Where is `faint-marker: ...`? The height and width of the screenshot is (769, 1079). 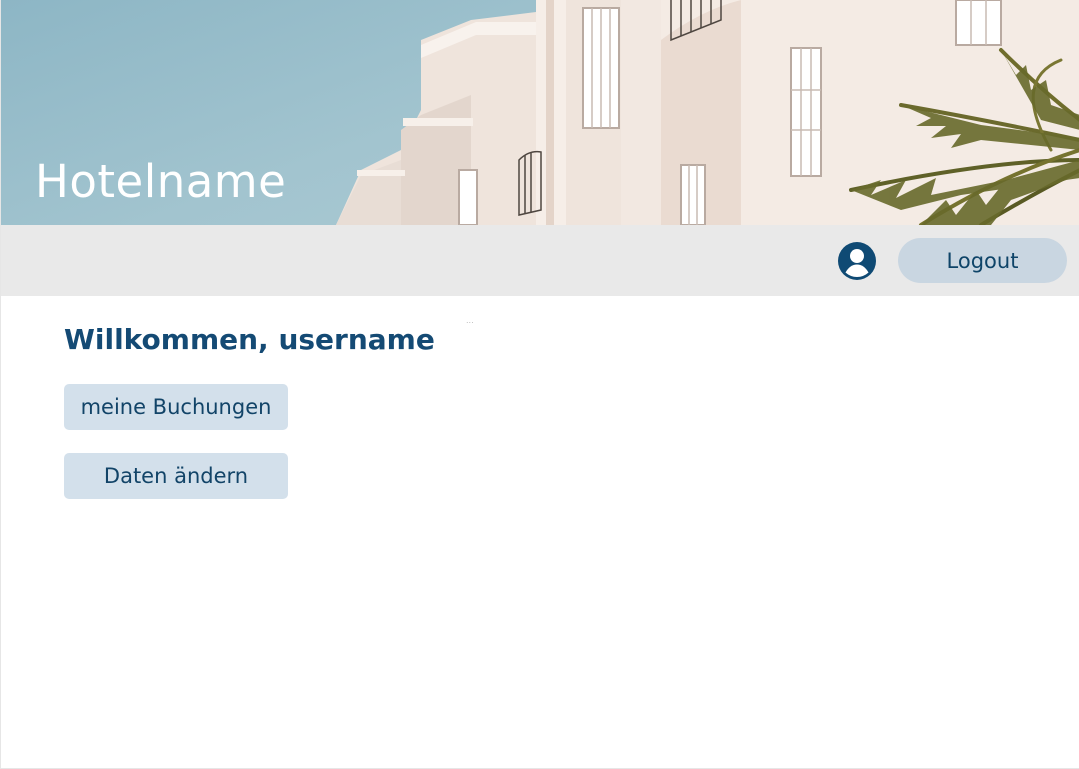 faint-marker: ... is located at coordinates (470, 320).